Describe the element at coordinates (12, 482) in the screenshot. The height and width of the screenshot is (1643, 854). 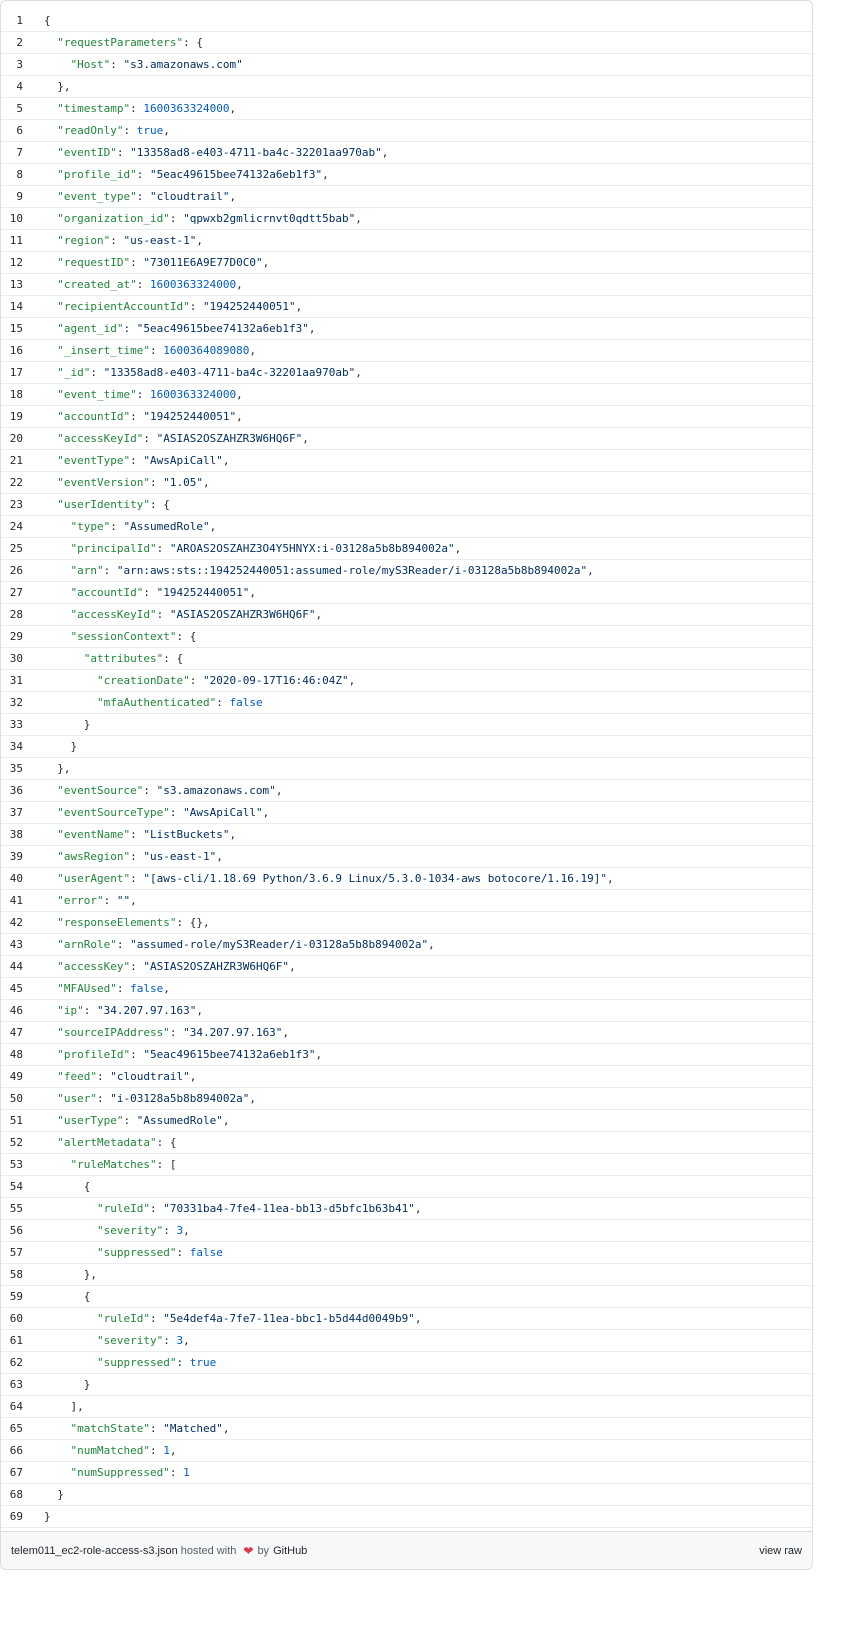
I see `line-number: 22` at that location.